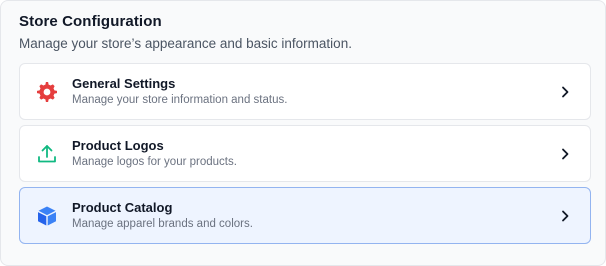 This screenshot has height=266, width=606. I want to click on card-description: Manage logos for your products., so click(154, 162).